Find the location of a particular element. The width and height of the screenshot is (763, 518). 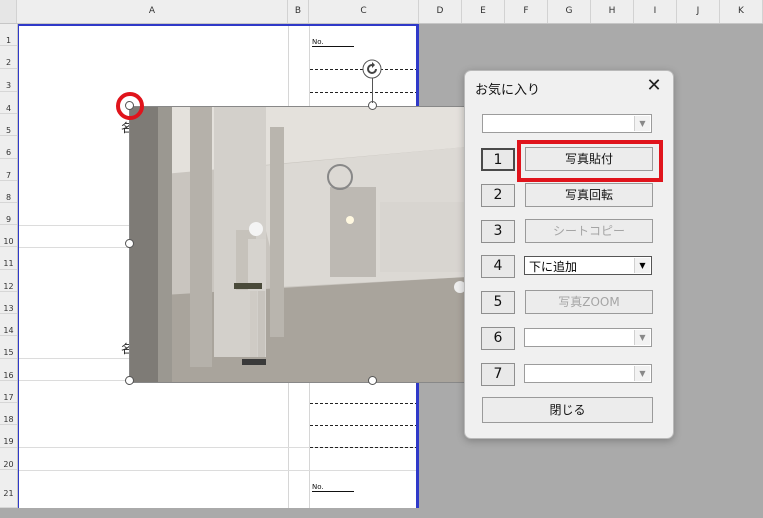

row-header: 14 is located at coordinates (8, 325).